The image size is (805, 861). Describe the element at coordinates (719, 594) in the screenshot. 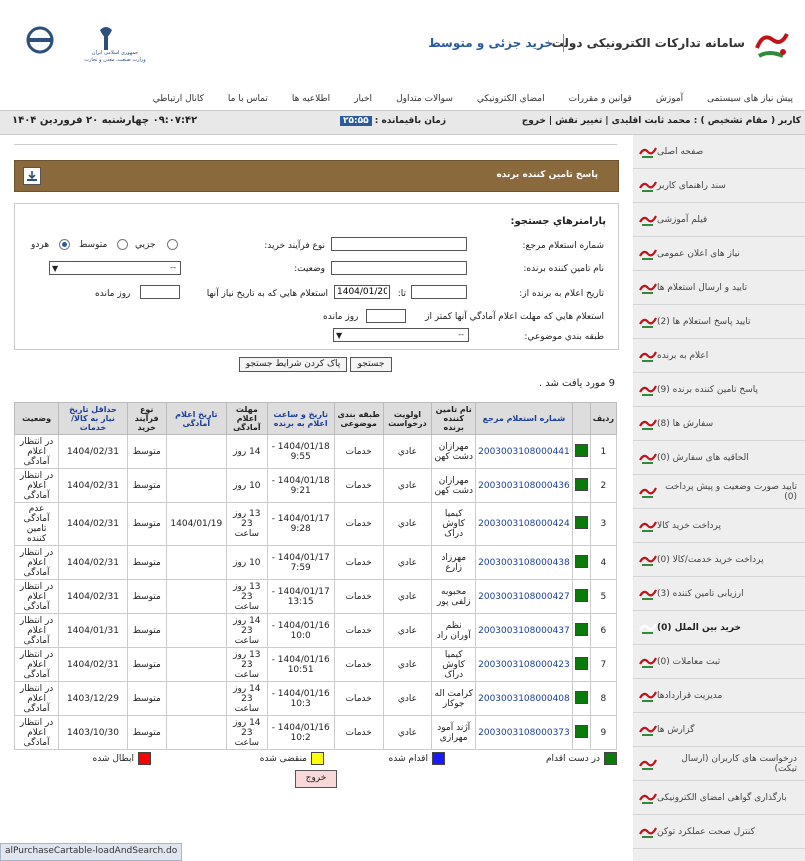

I see `sidebar-item: ارزیابی تامین کننده (3)` at that location.